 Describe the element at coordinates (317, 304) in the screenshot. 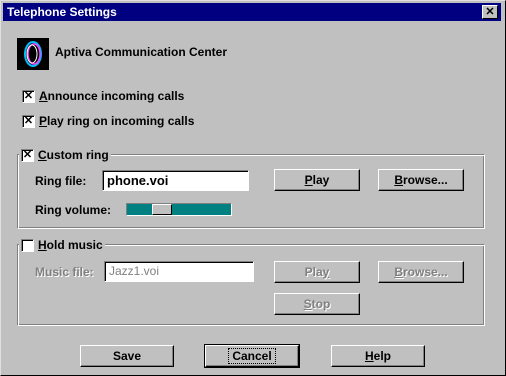

I see `music-stop-button: Stop` at that location.